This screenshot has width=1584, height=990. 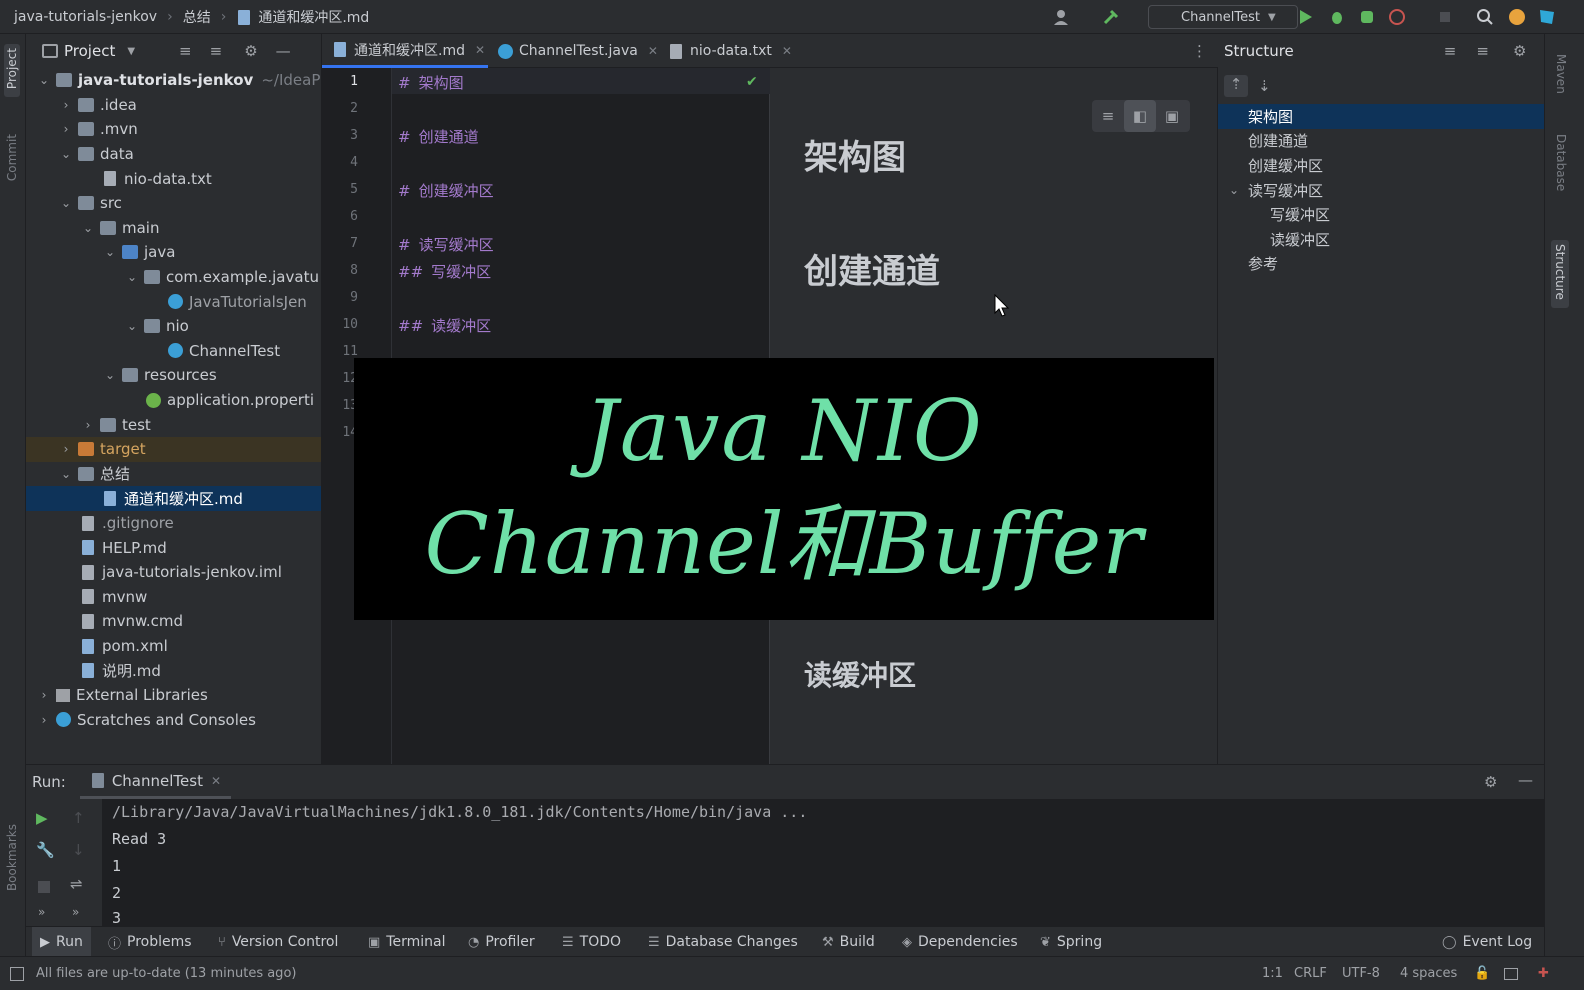 What do you see at coordinates (173, 301) in the screenshot?
I see `tree-item-main-class: JavaTutorialsJen` at bounding box center [173, 301].